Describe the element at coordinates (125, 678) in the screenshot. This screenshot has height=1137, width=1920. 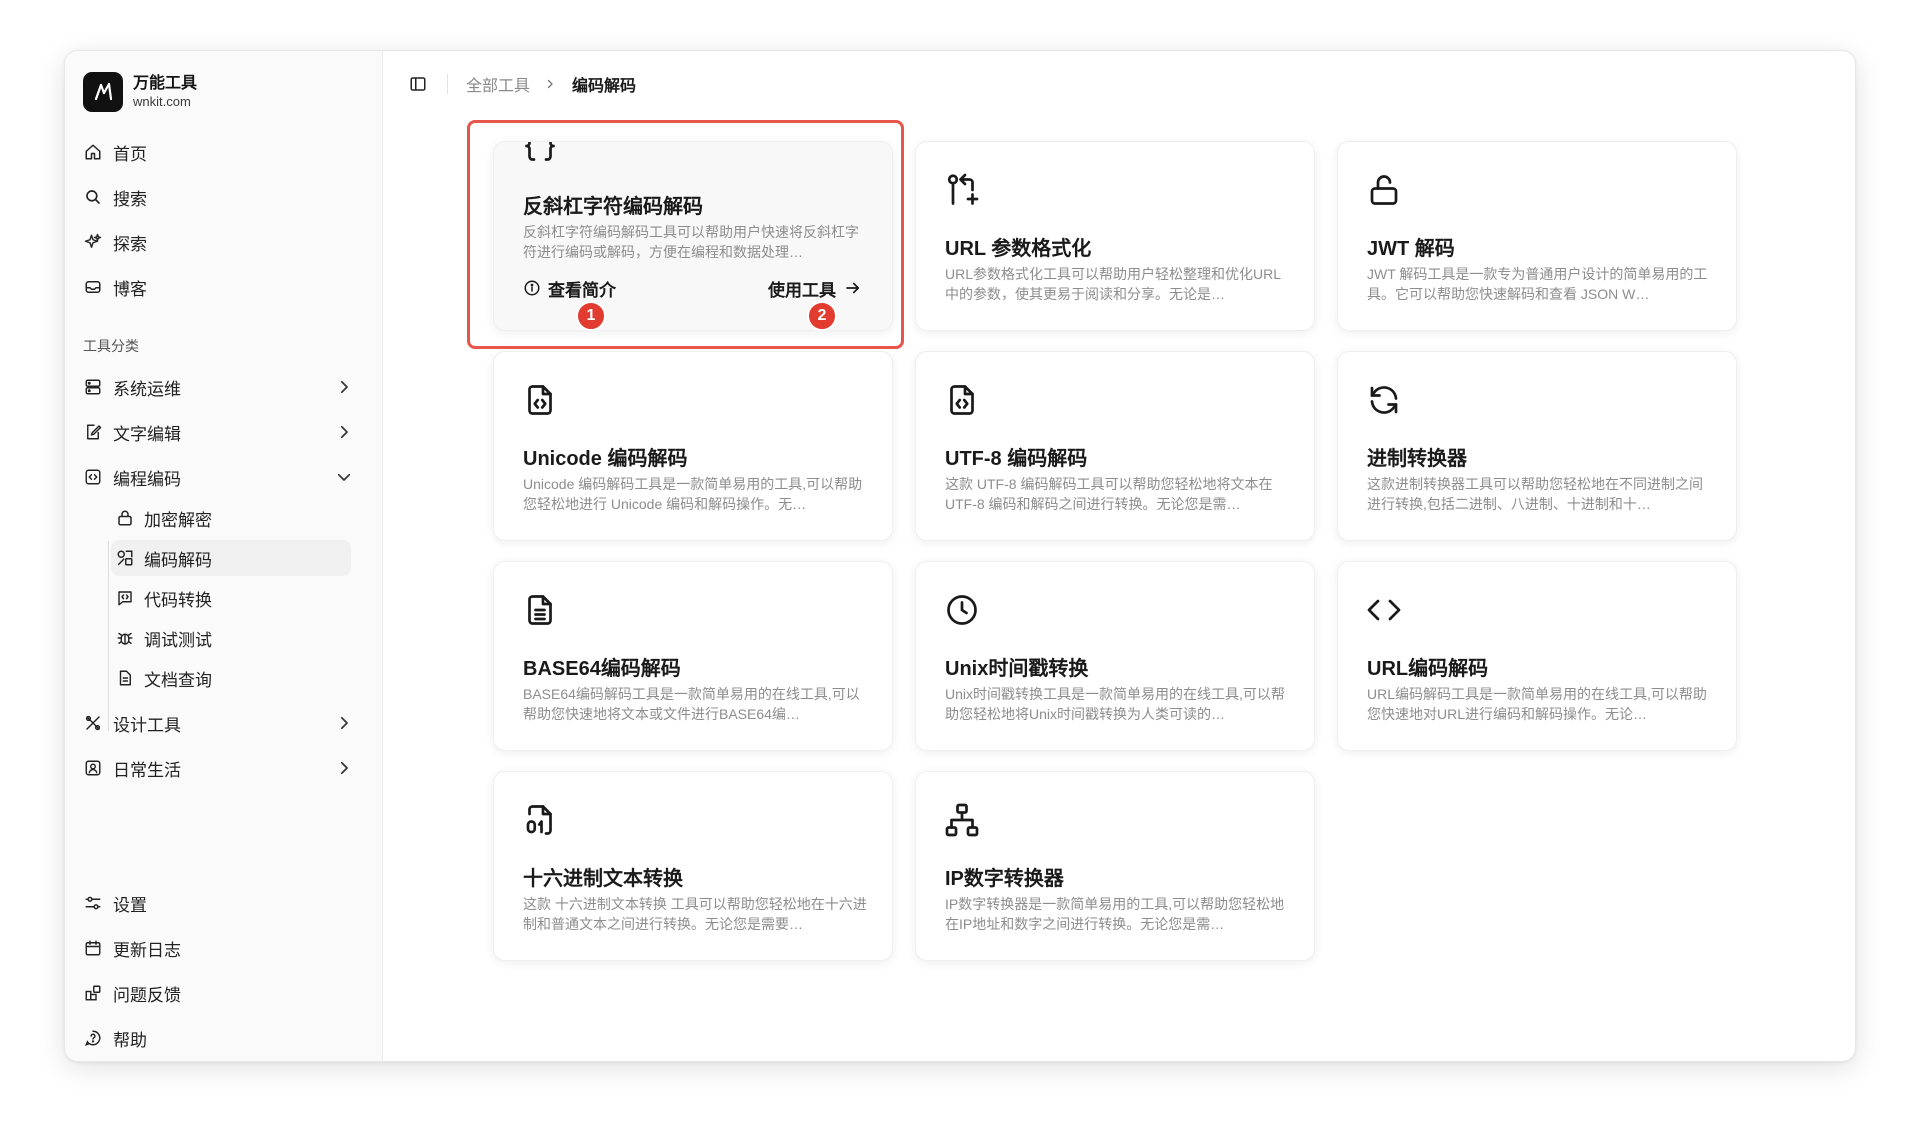
I see `document-icon` at that location.